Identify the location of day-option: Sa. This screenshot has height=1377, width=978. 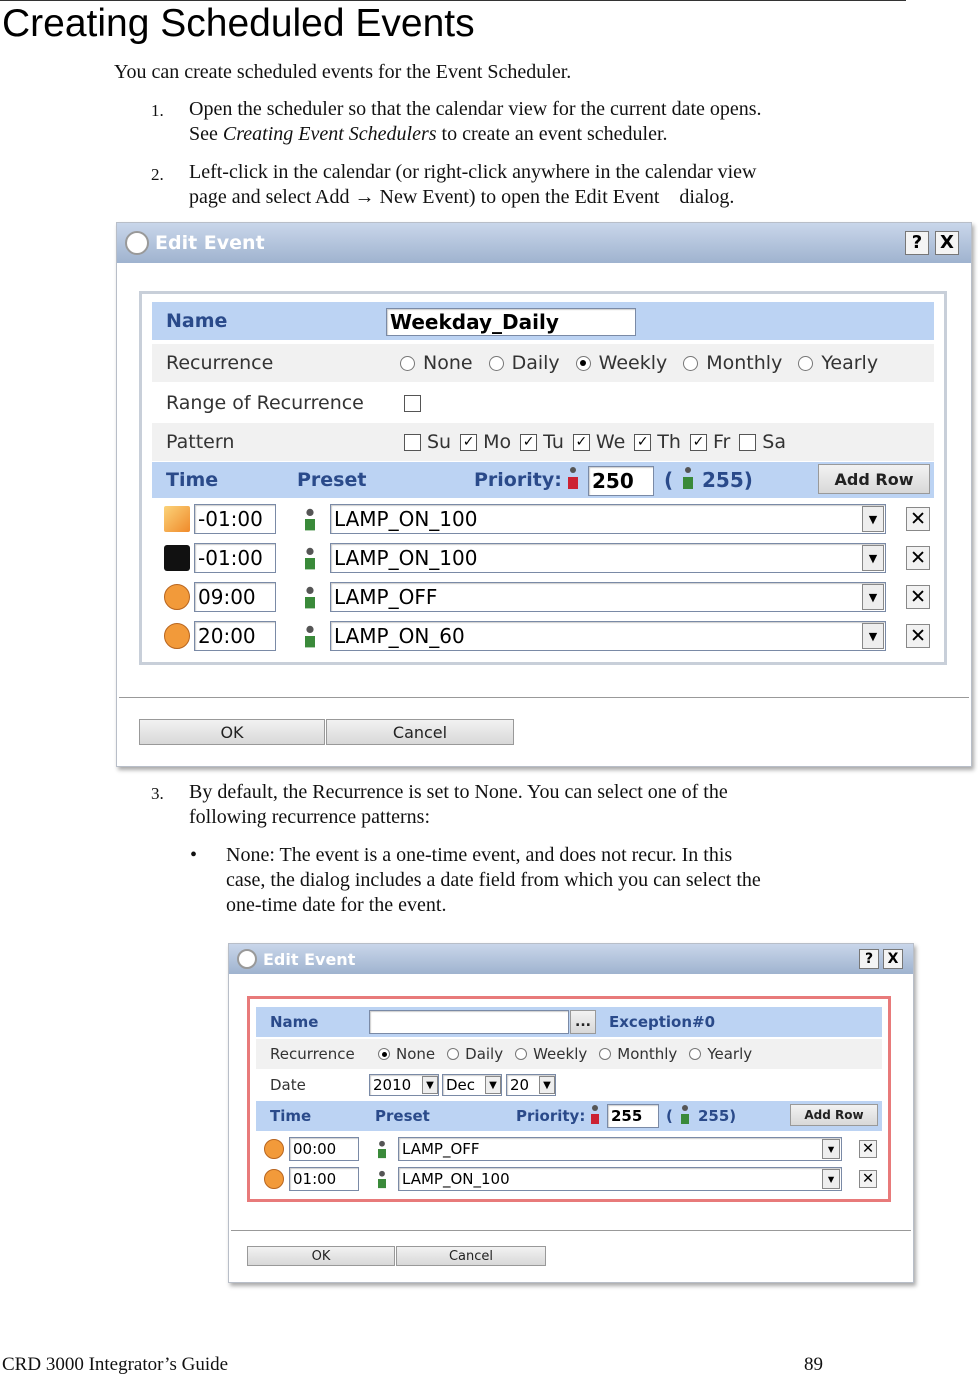
(762, 442).